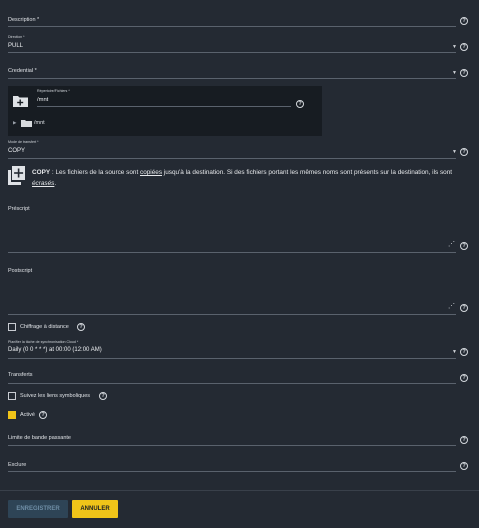 The height and width of the screenshot is (528, 479). I want to click on bandwidth-input, so click(232, 445).